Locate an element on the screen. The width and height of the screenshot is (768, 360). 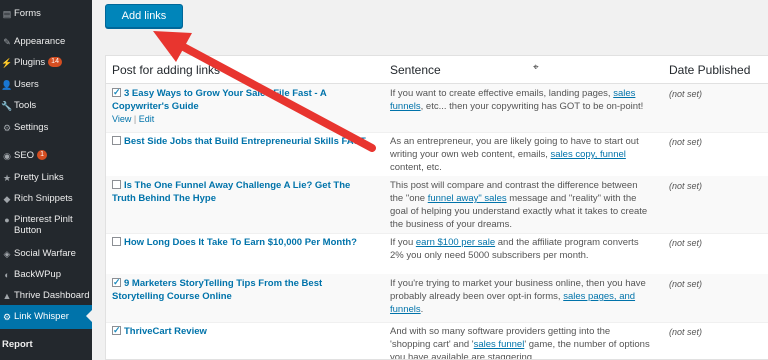
sidebar-item-label: Thrive Dashboard is located at coordinates (52, 295).